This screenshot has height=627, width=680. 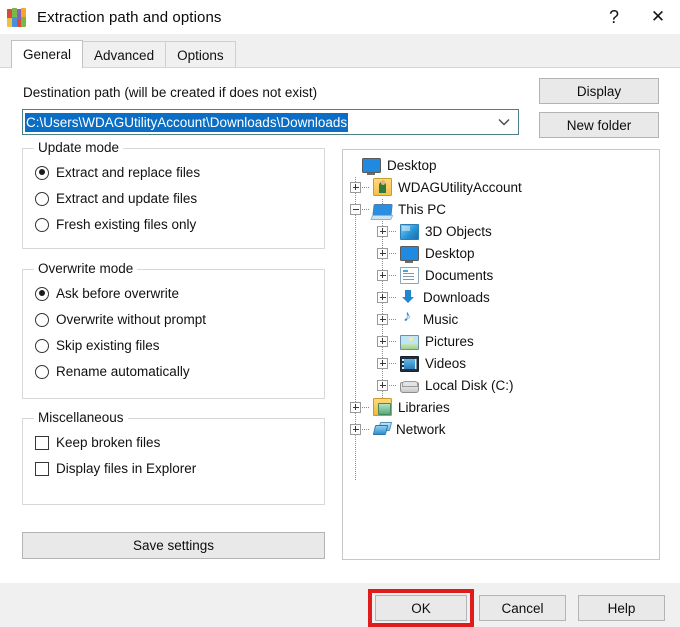 I want to click on option-label: Display files in Explorer, so click(x=126, y=468).